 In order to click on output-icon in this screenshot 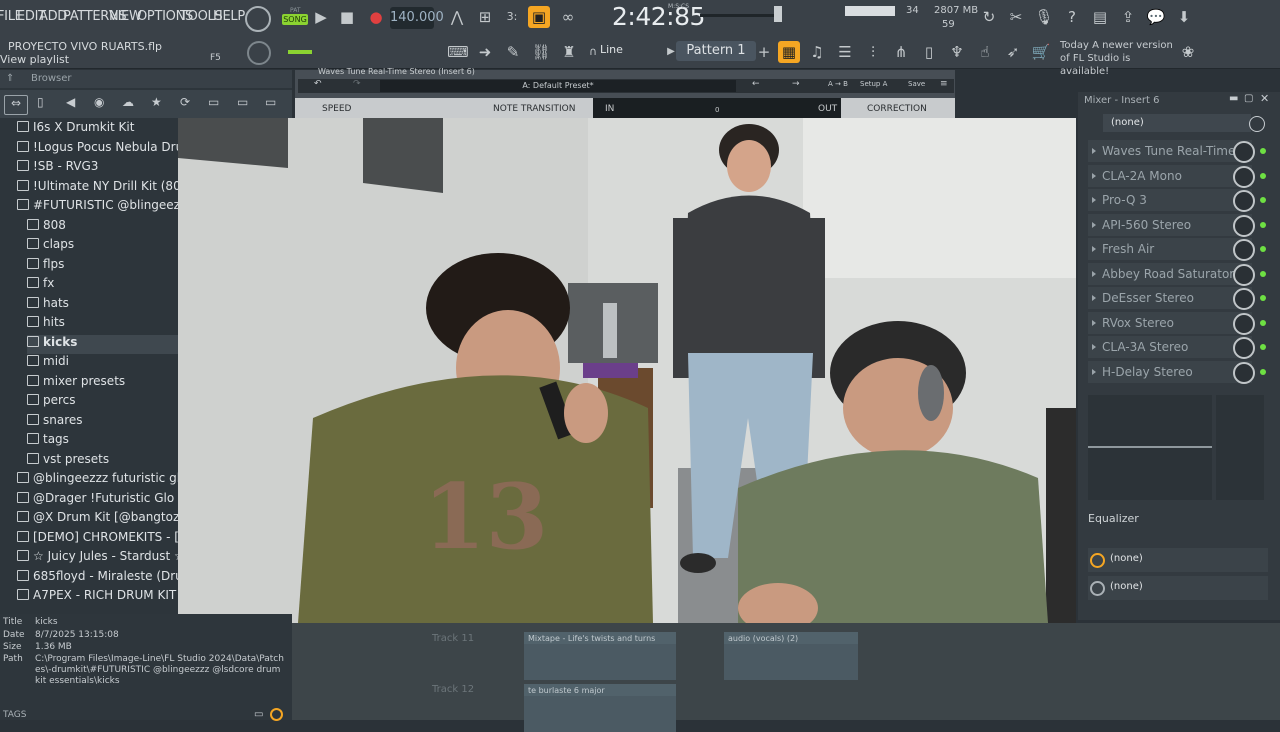, I will do `click(1097, 588)`.